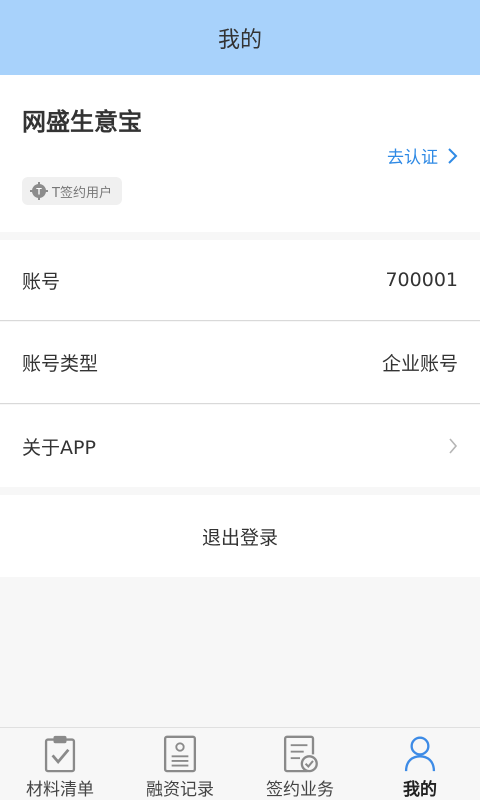  Describe the element at coordinates (412, 158) in the screenshot. I see `verify-label: 去认证` at that location.